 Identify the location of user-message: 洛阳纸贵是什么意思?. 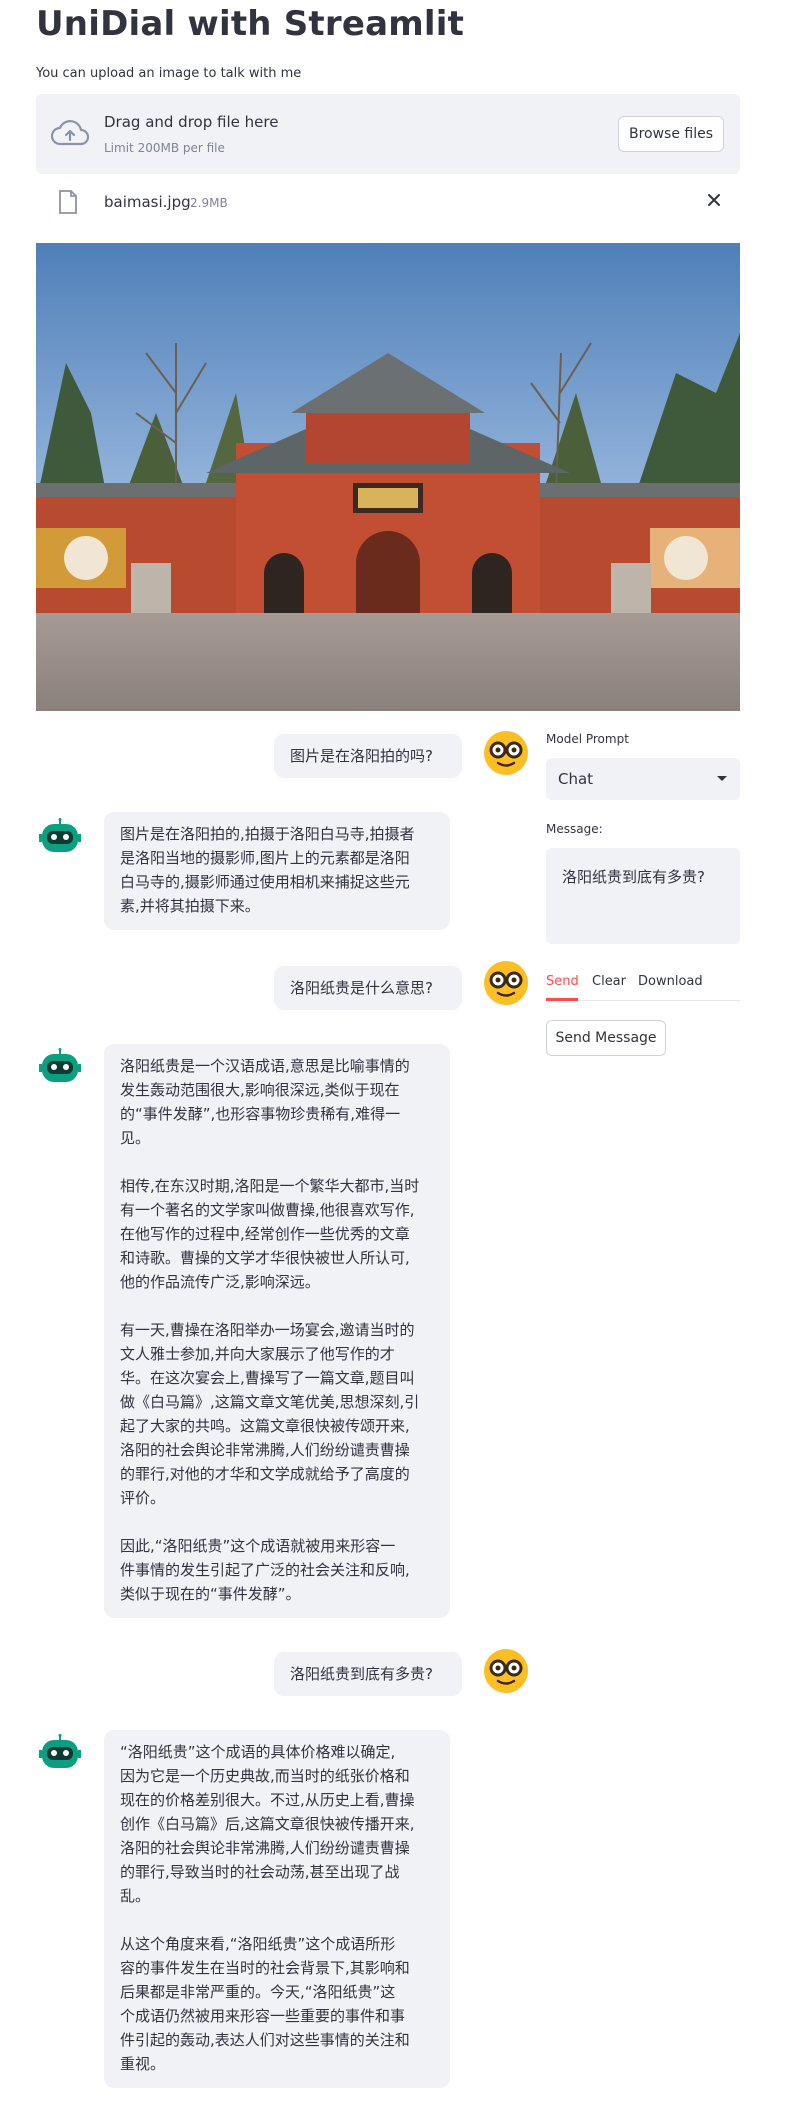
(368, 988).